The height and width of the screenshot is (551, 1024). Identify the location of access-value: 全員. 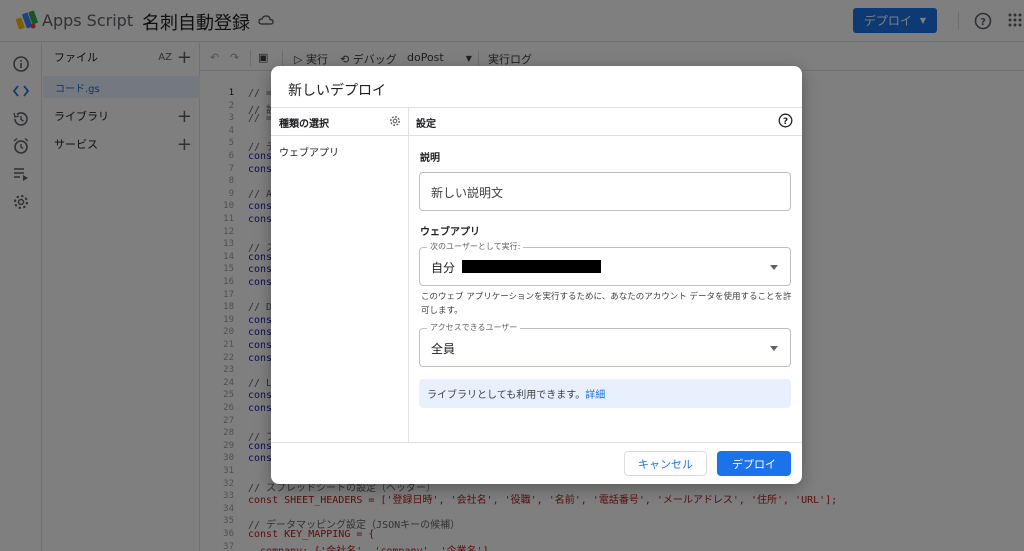
(443, 349).